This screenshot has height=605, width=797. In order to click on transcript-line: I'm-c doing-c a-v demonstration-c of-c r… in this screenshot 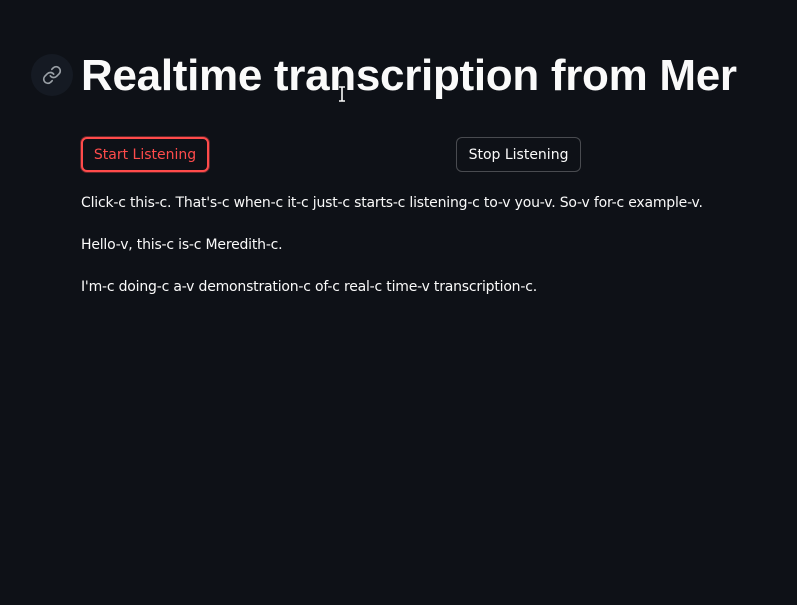, I will do `click(309, 287)`.